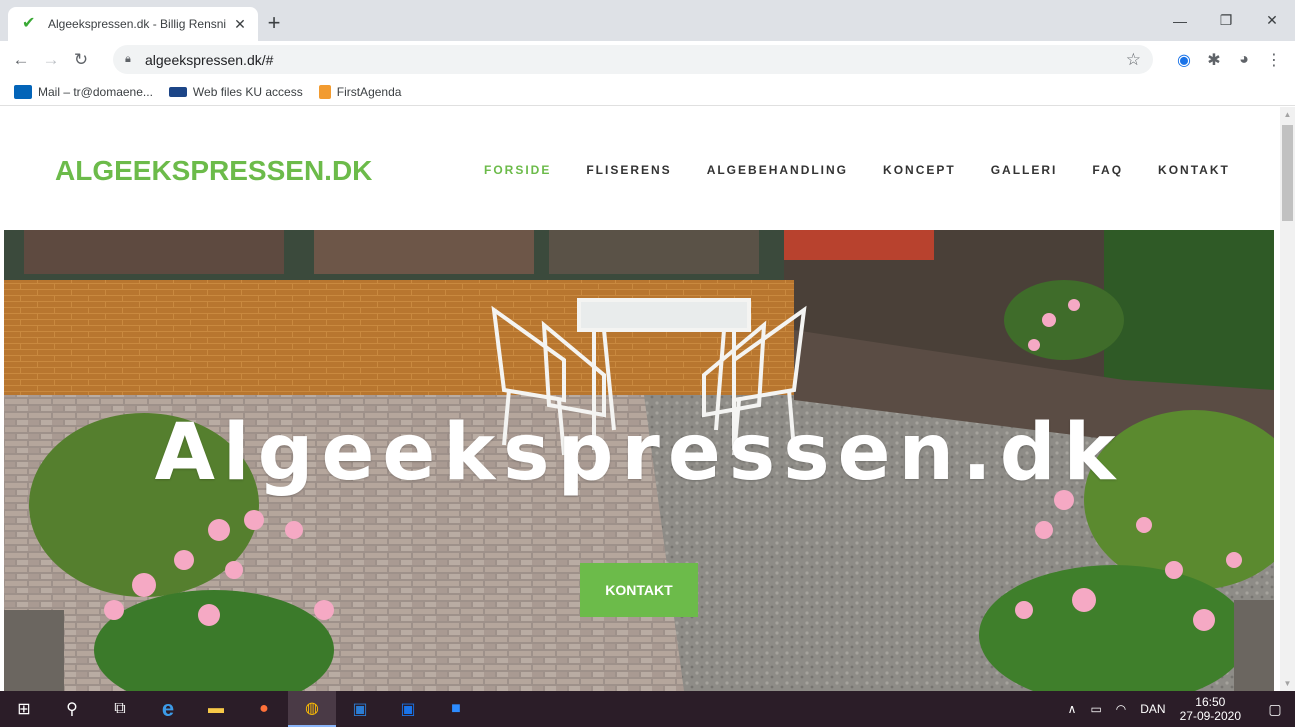  Describe the element at coordinates (1272, 20) in the screenshot. I see `close-window-button: ✕` at that location.